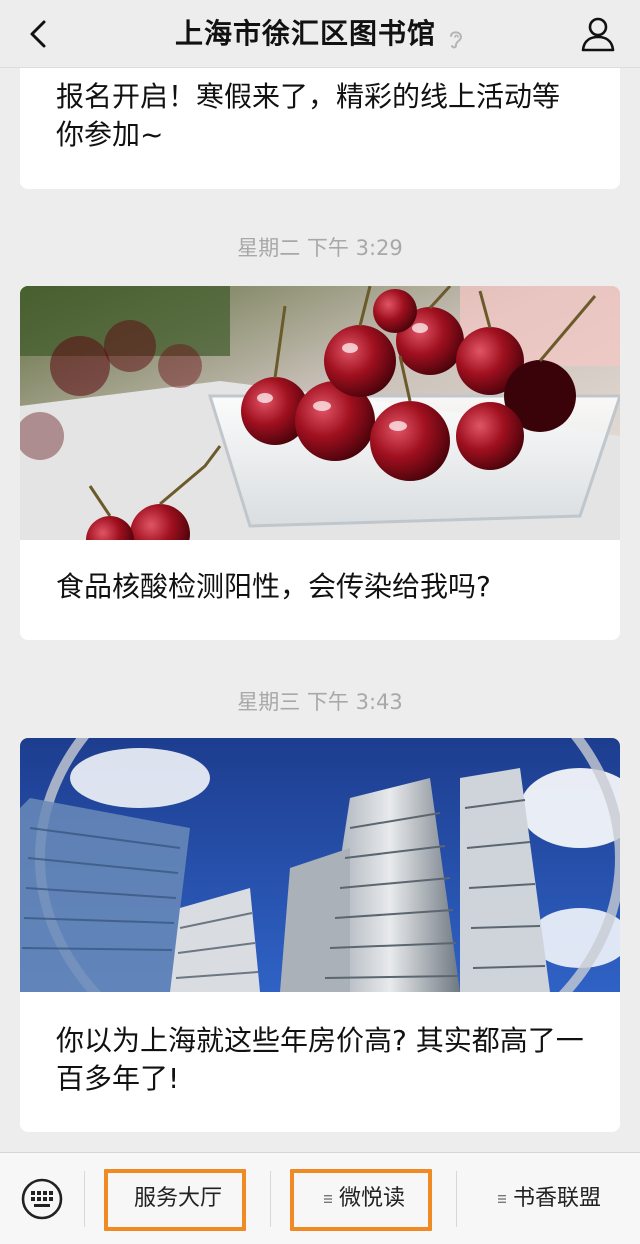 The height and width of the screenshot is (1244, 640). I want to click on keyboard-icon, so click(42, 1199).